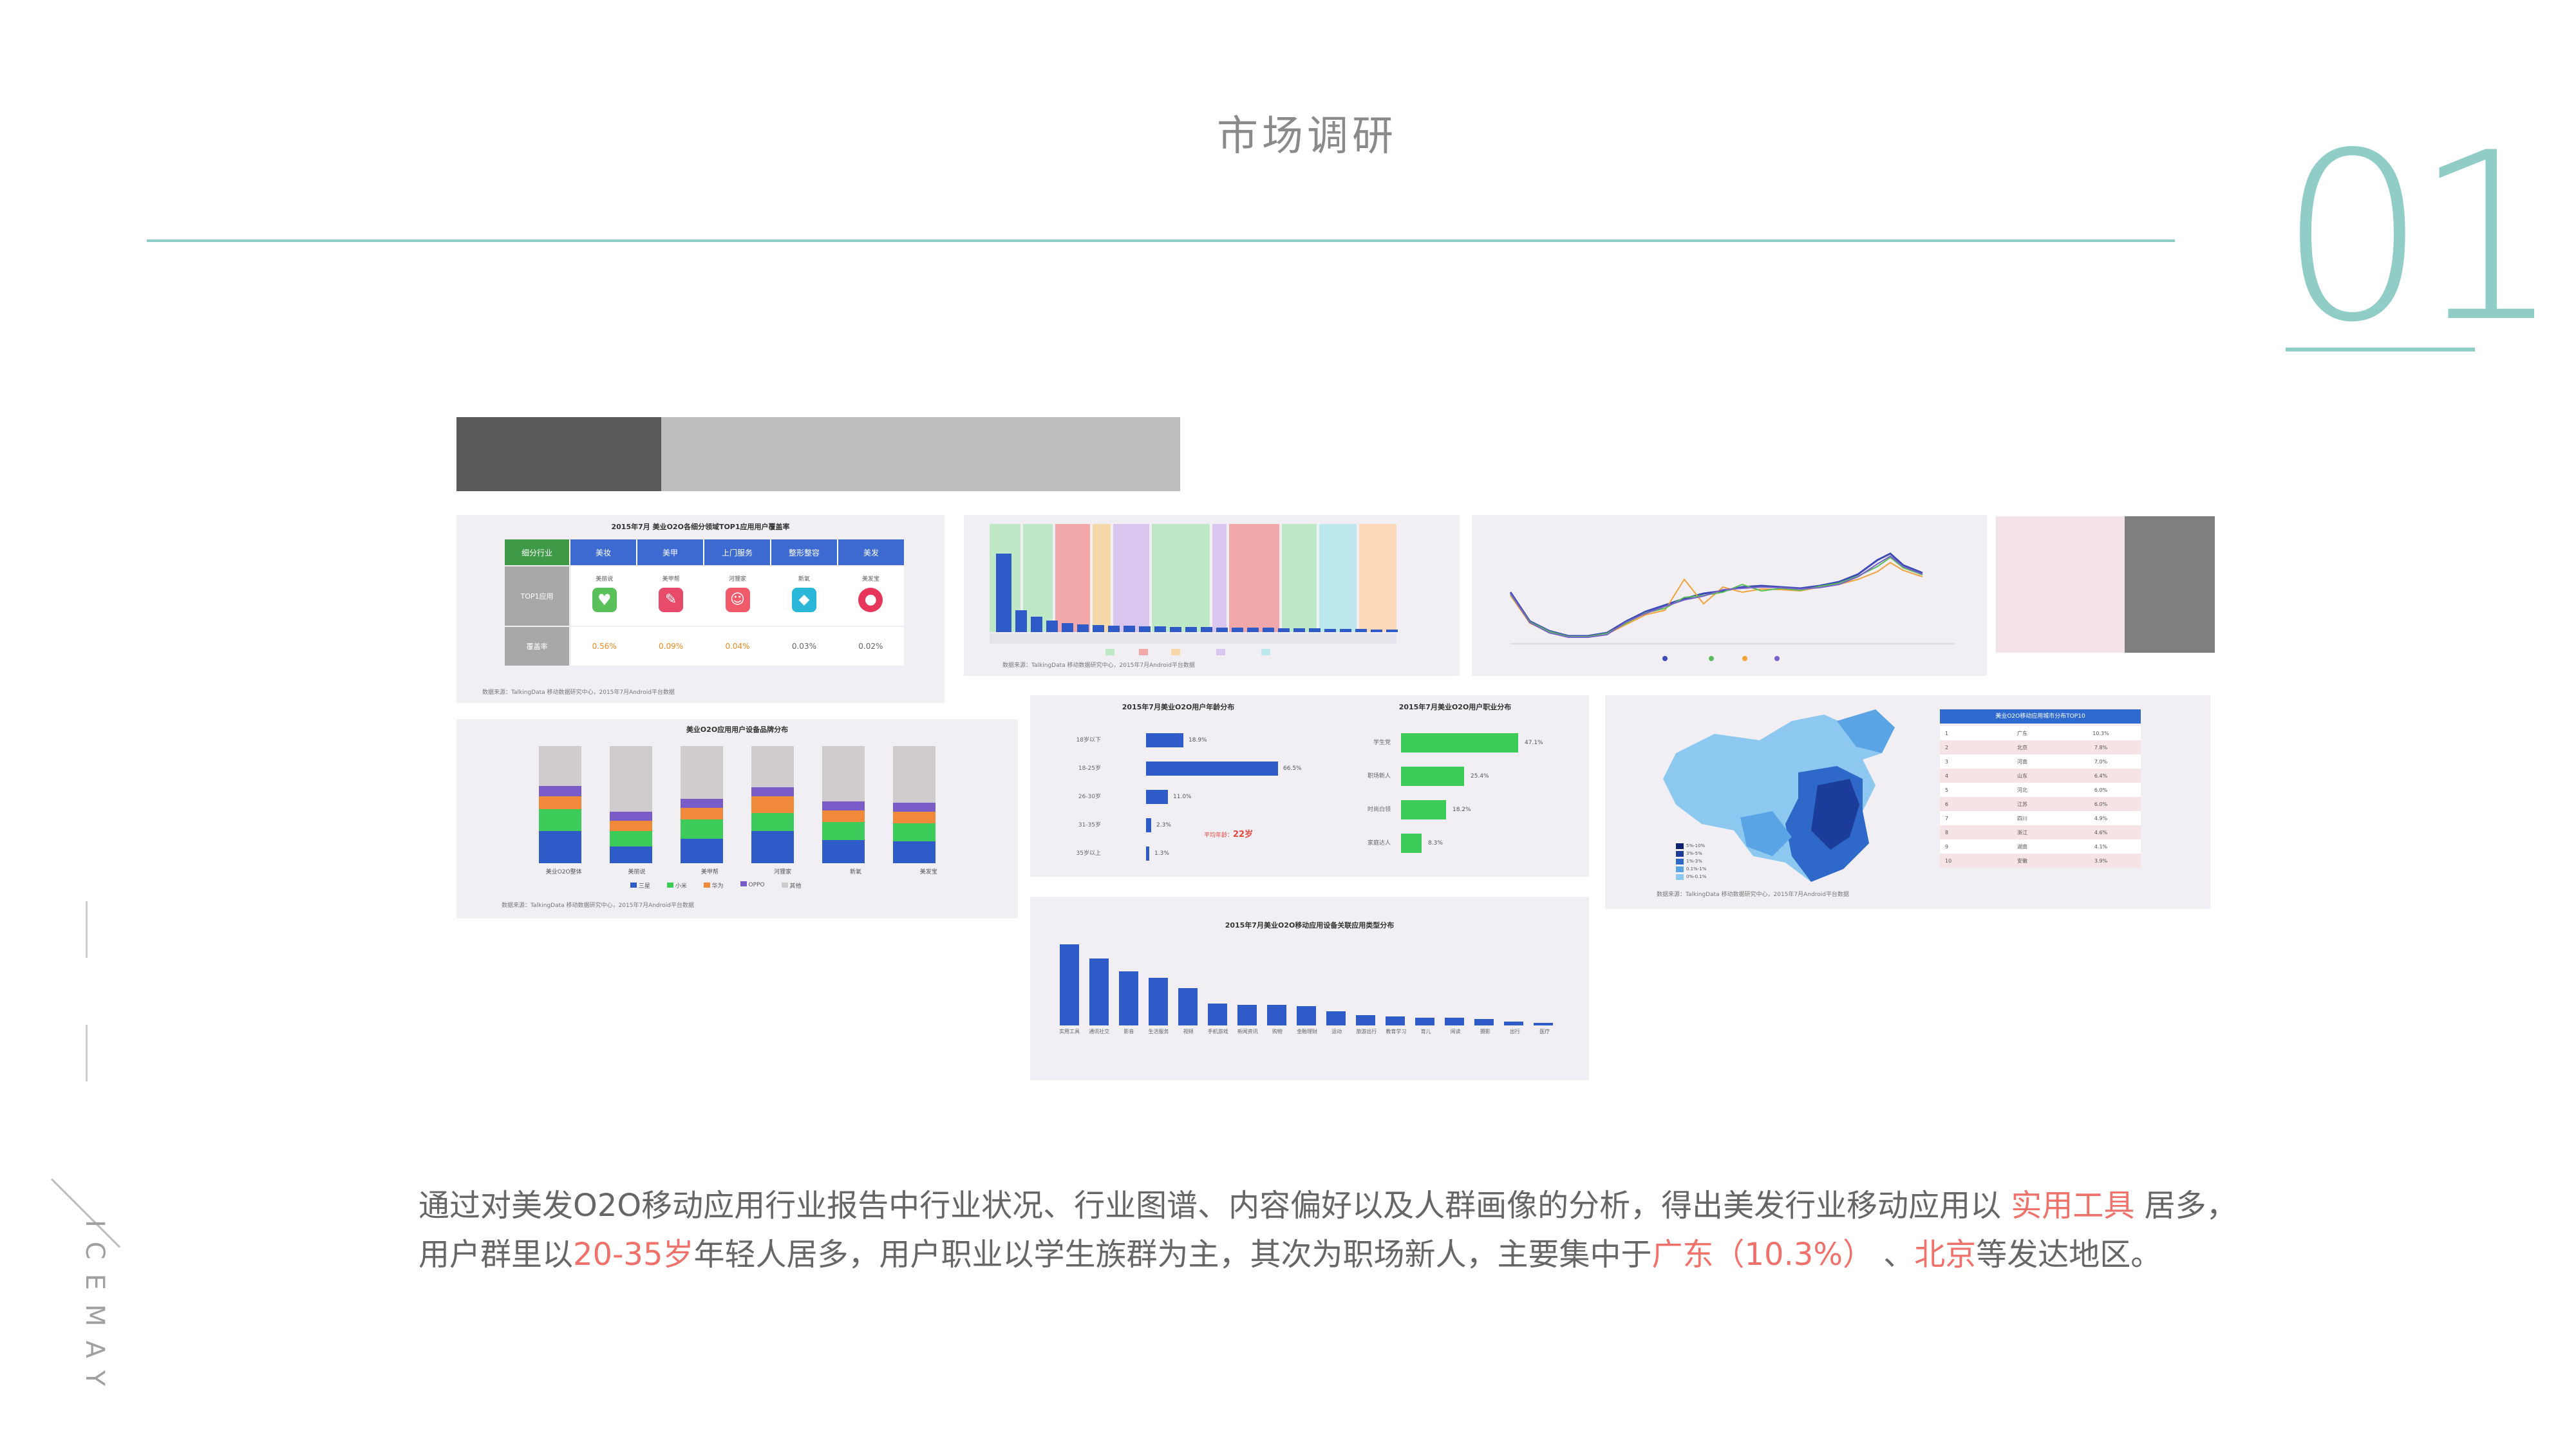 This screenshot has width=2576, height=1449. What do you see at coordinates (1188, 1031) in the screenshot?
I see `axis-label: 视频` at bounding box center [1188, 1031].